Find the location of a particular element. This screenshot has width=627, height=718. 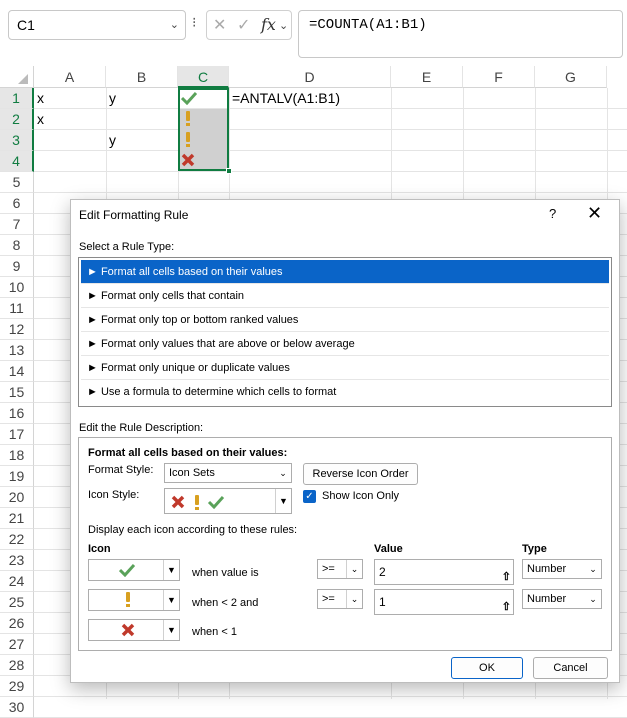

row-header: 26 is located at coordinates (17, 623).